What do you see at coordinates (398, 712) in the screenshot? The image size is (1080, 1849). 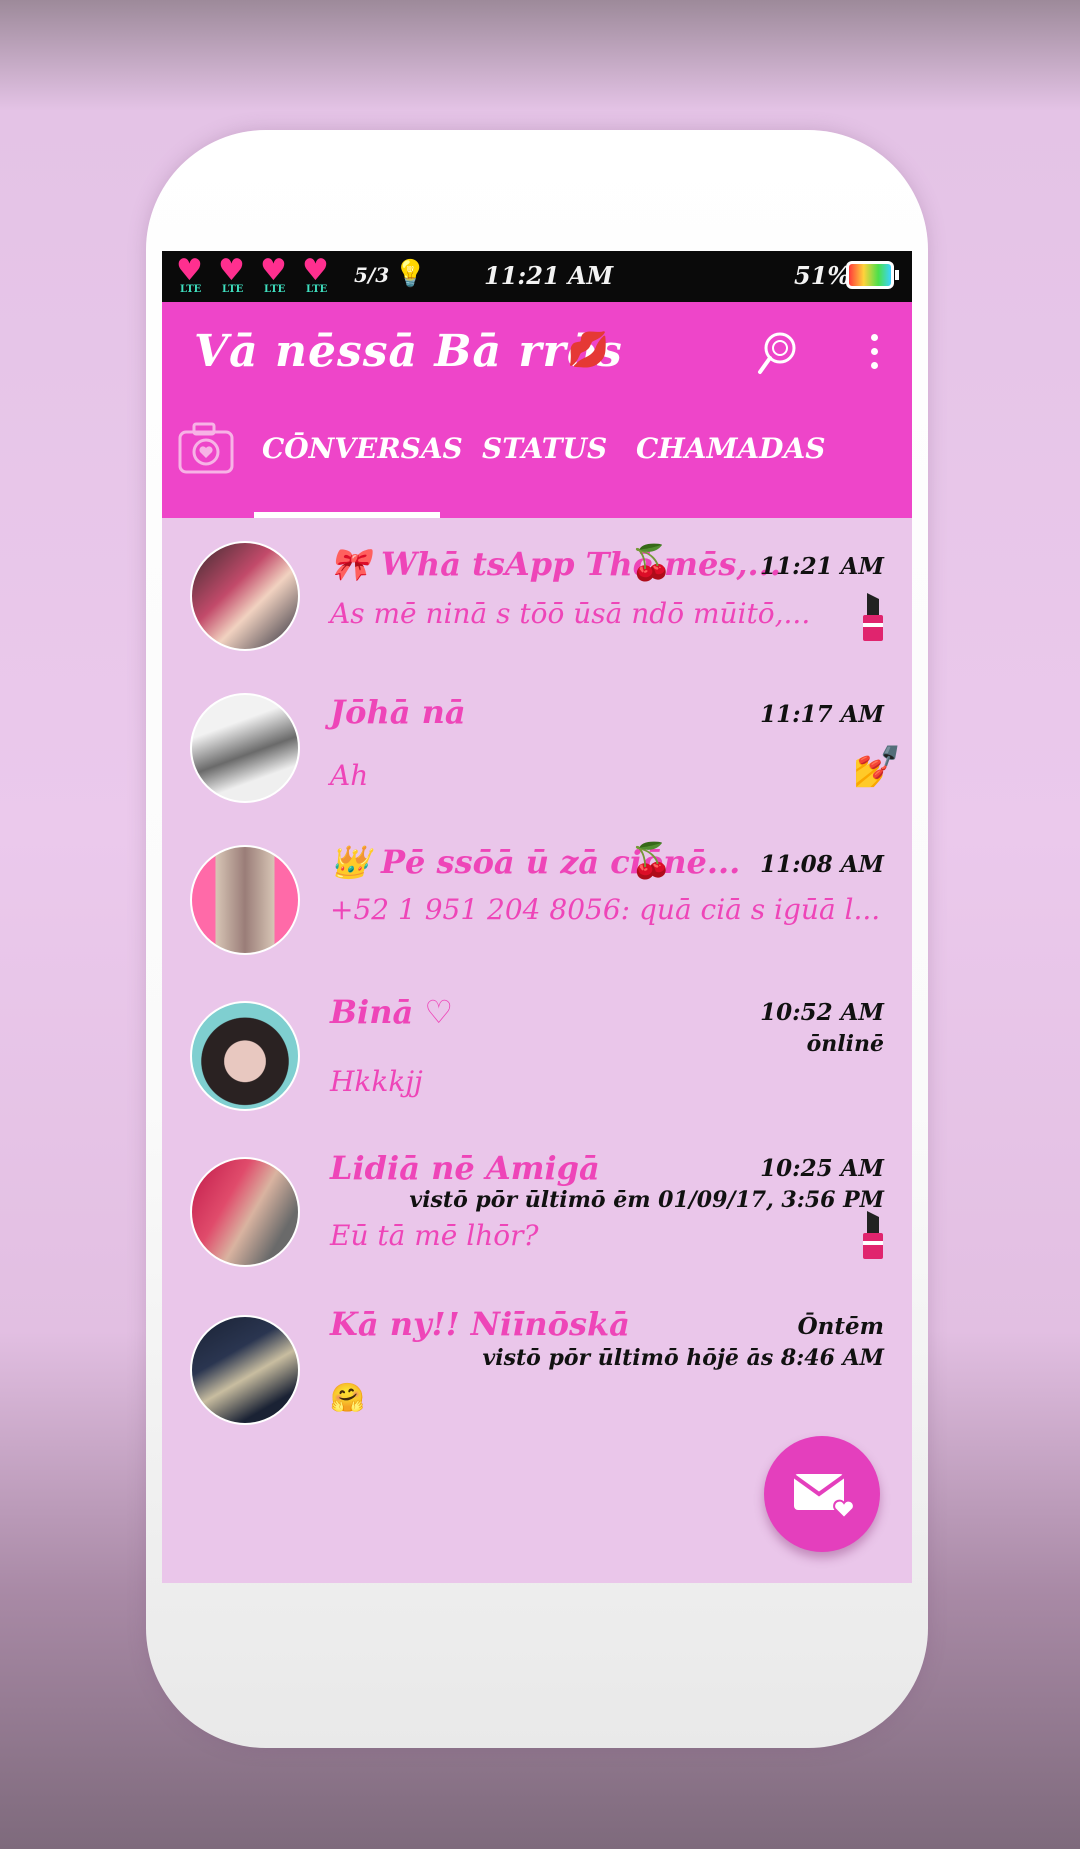 I see `chat-name: Jōhā nā` at bounding box center [398, 712].